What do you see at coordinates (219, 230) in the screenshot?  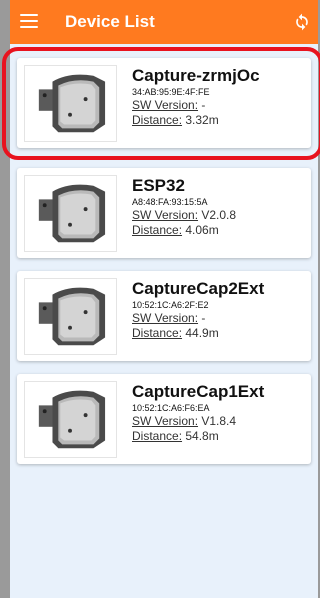 I see `distance-row: Distance: 4.06m` at bounding box center [219, 230].